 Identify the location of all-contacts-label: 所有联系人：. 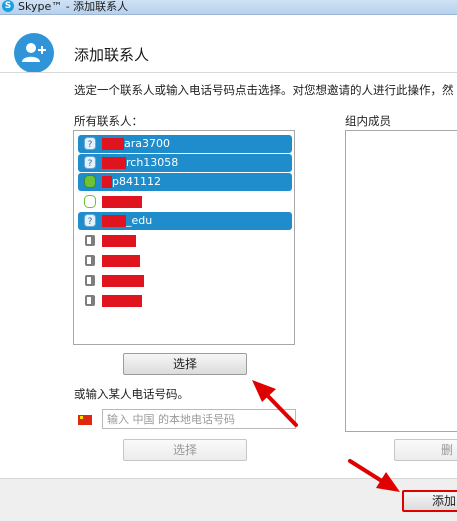
(108, 121).